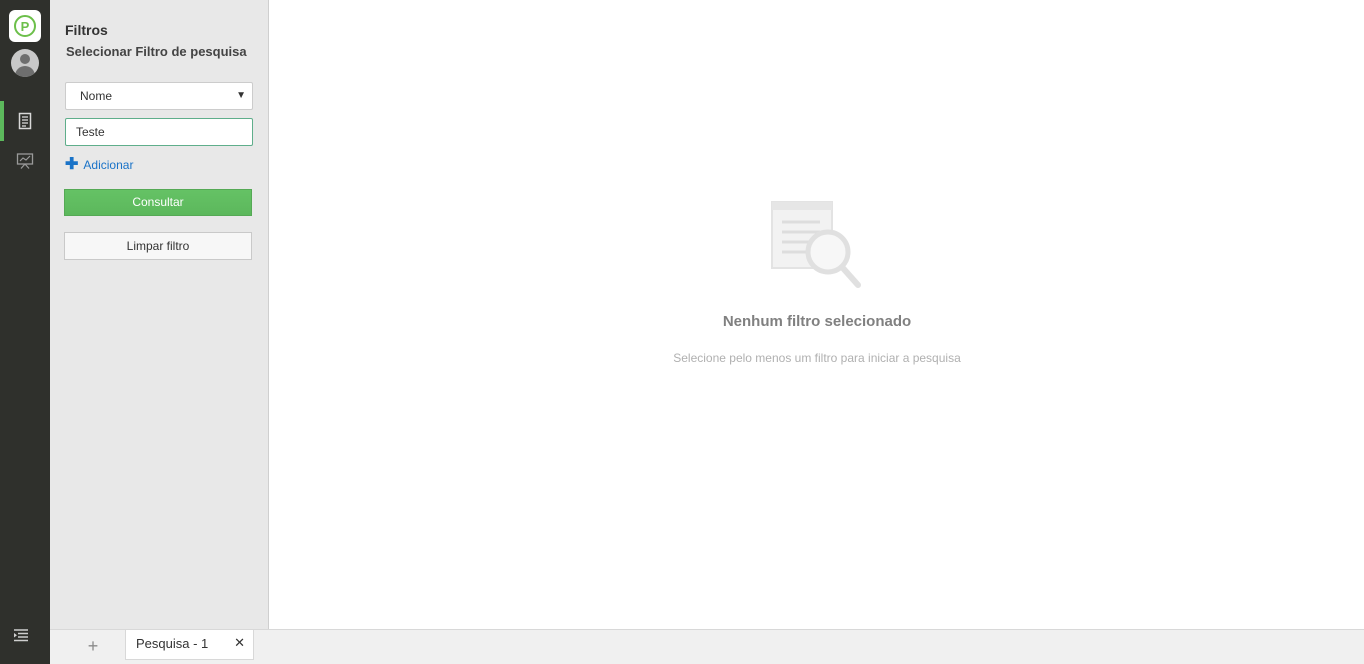  Describe the element at coordinates (816, 244) in the screenshot. I see `document-search-icon` at that location.